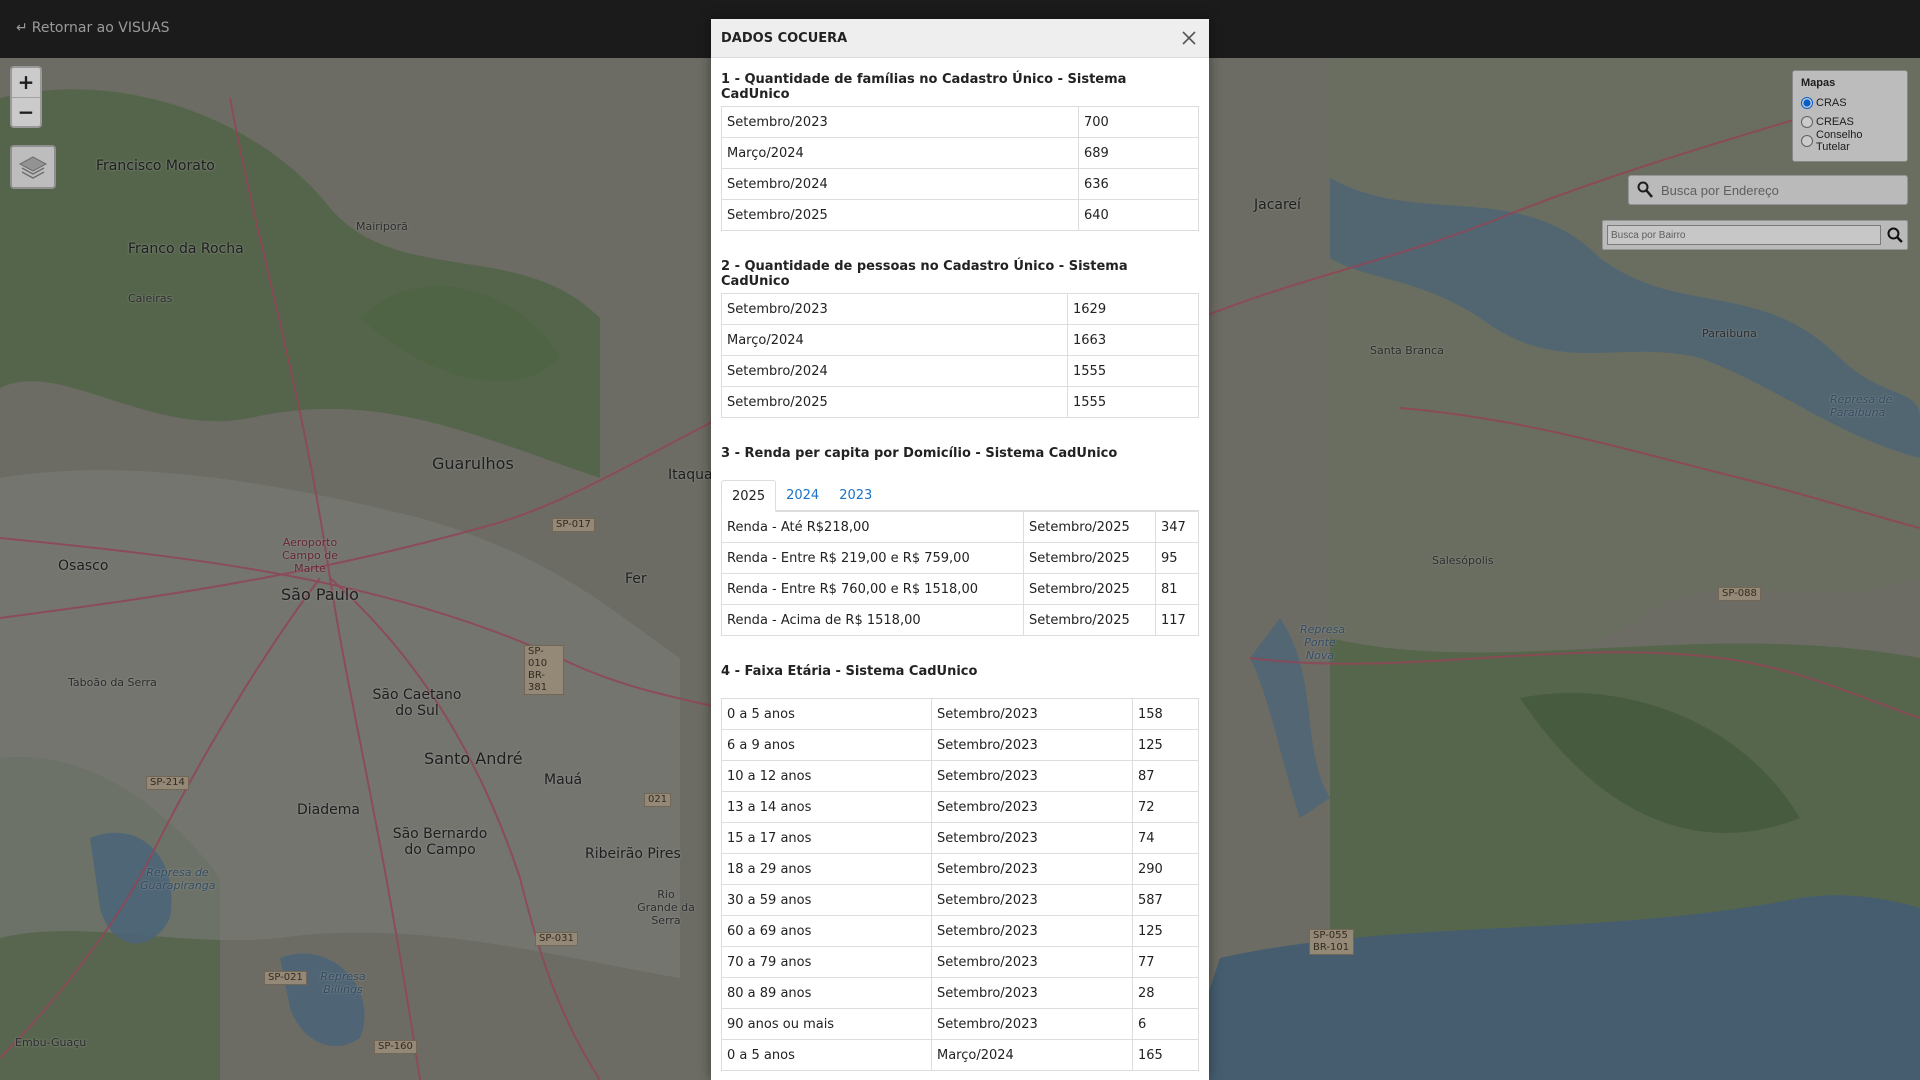 Image resolution: width=1920 pixels, height=1080 pixels. I want to click on table-row: Setembro/2023 700, so click(960, 122).